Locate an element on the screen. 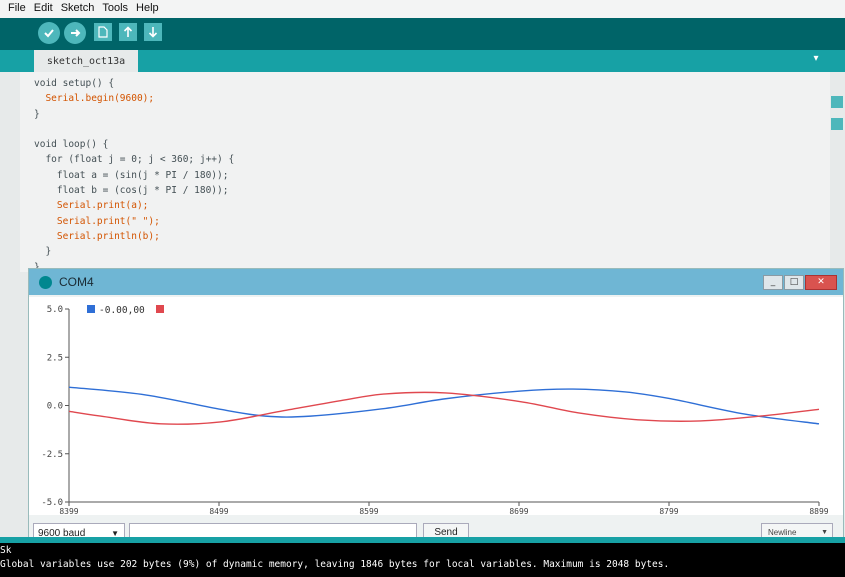 The width and height of the screenshot is (845, 577). toolbar is located at coordinates (422, 34).